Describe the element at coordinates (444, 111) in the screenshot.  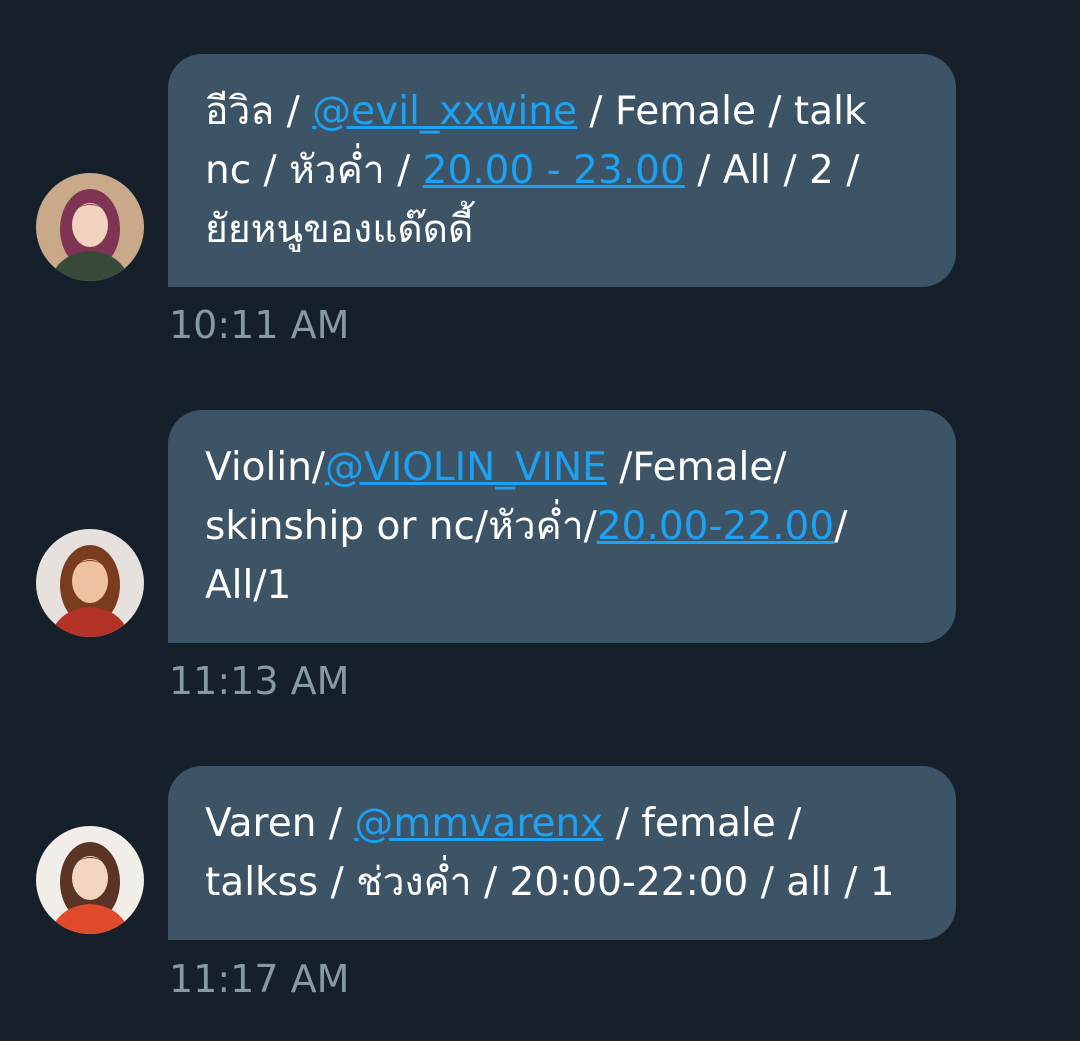
I see `message-link: @evil_xxwine` at that location.